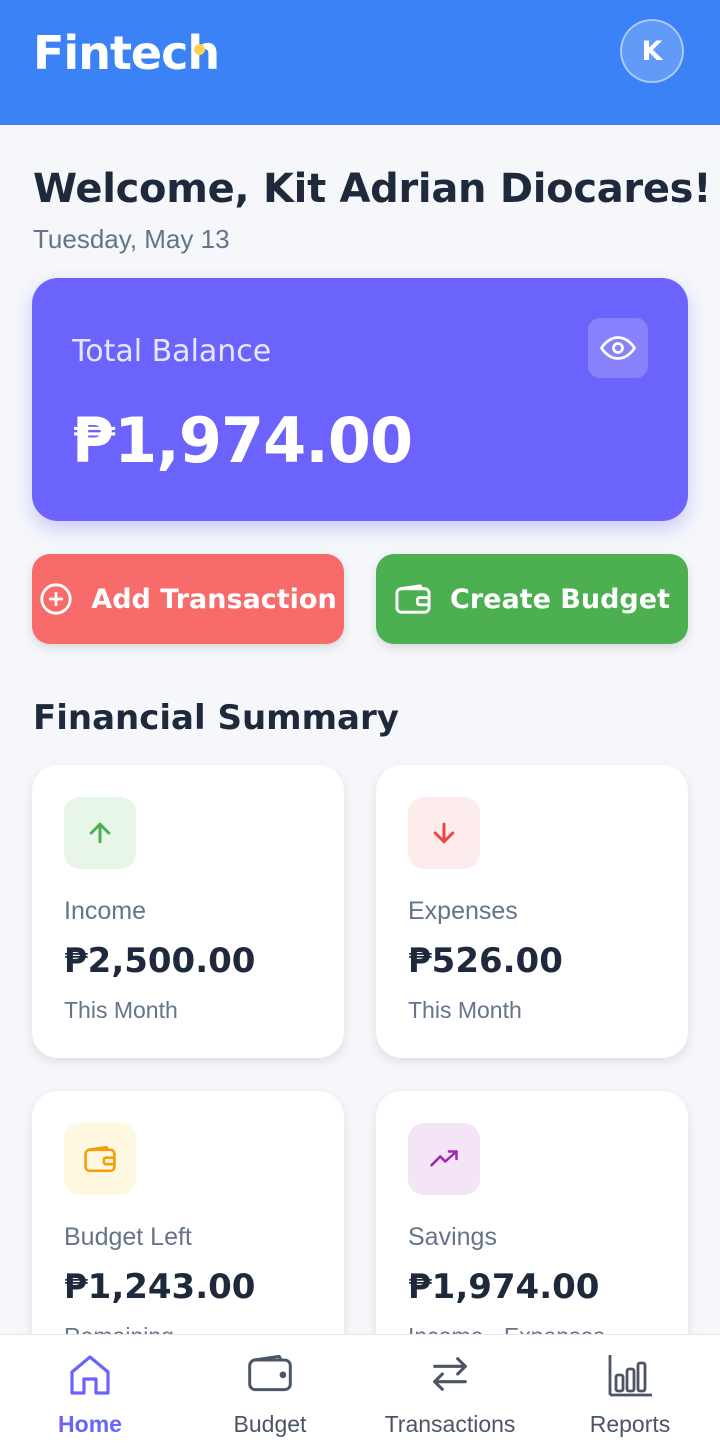 The width and height of the screenshot is (720, 1452). Describe the element at coordinates (485, 961) in the screenshot. I see `card-value: ₱526.00` at that location.